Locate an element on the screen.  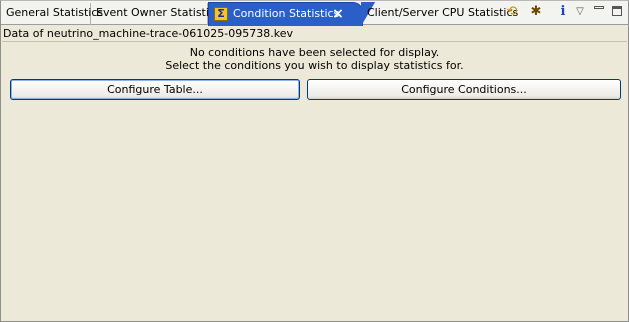
sigma-icon: Σ is located at coordinates (221, 14).